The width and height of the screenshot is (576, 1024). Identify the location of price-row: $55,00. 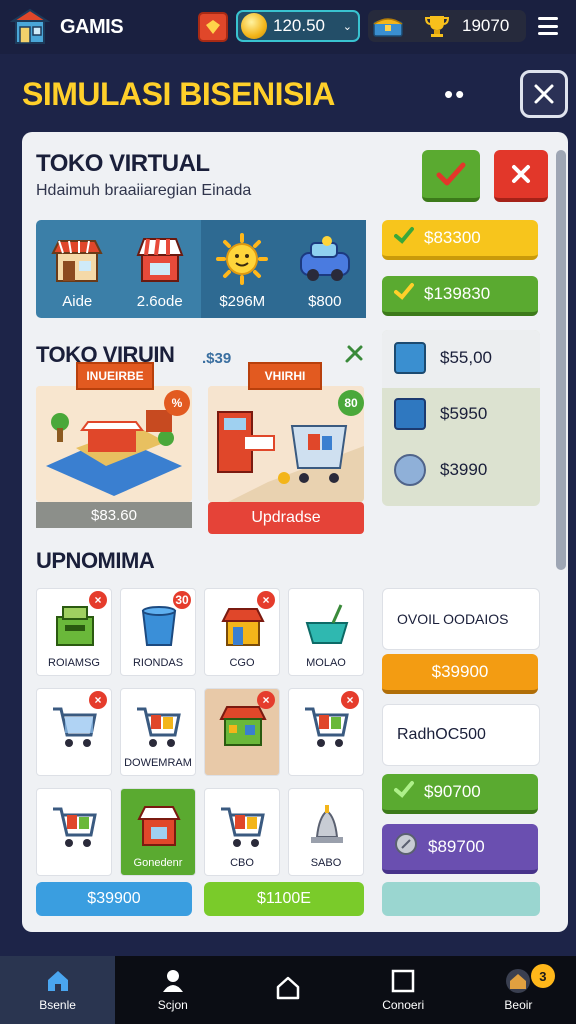
(443, 358).